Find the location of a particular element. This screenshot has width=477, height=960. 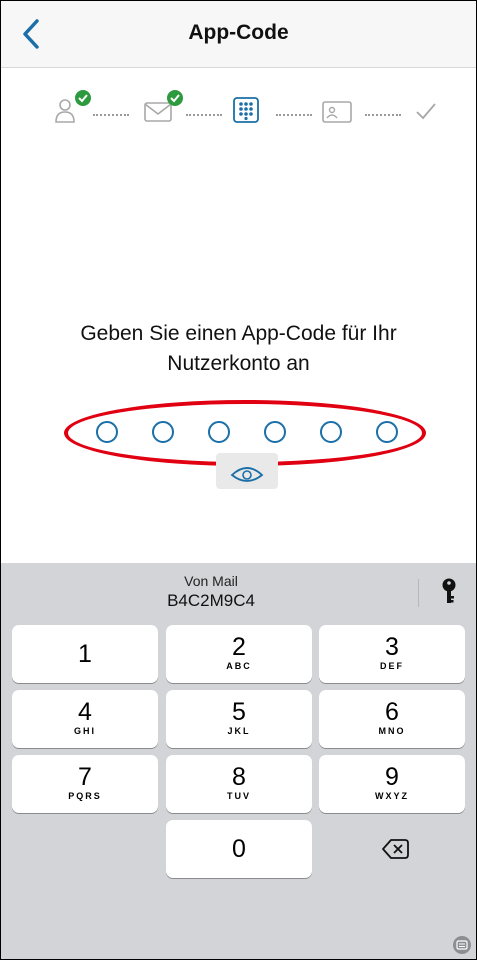

key-8-digit: 8 is located at coordinates (239, 777).